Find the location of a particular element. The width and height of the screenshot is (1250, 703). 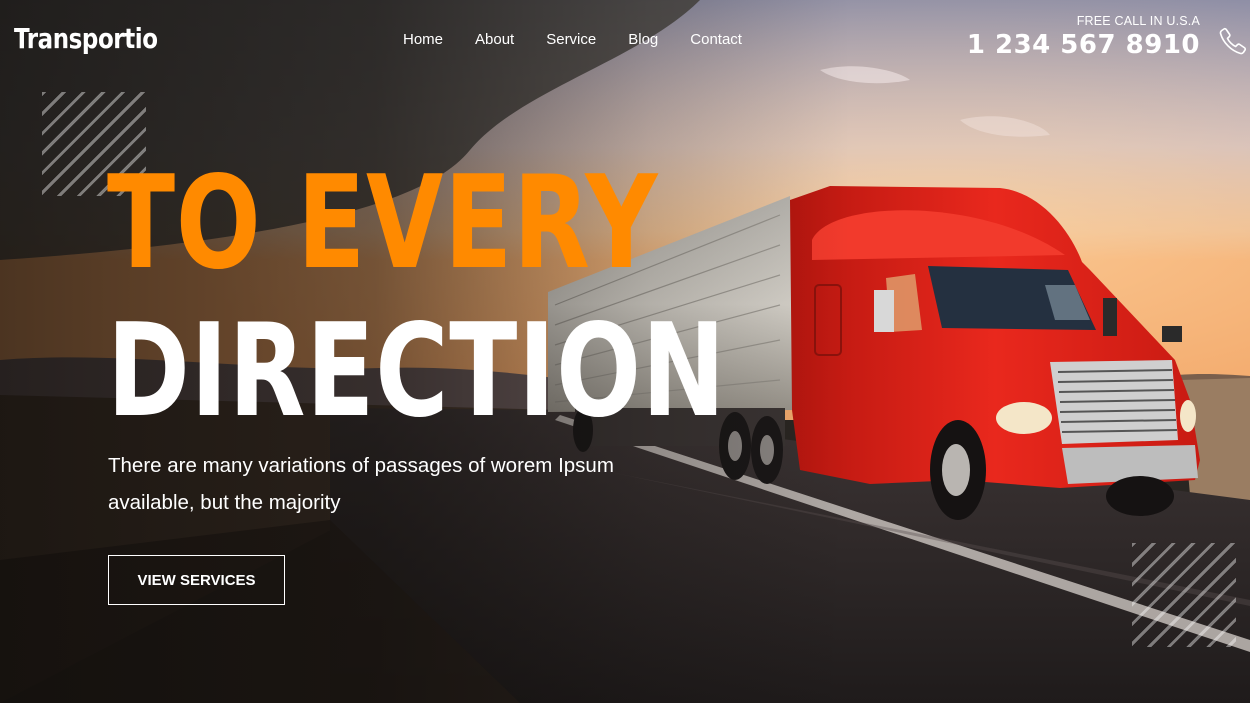

main-navigation: Home About Service Blog Contact is located at coordinates (588, 39).